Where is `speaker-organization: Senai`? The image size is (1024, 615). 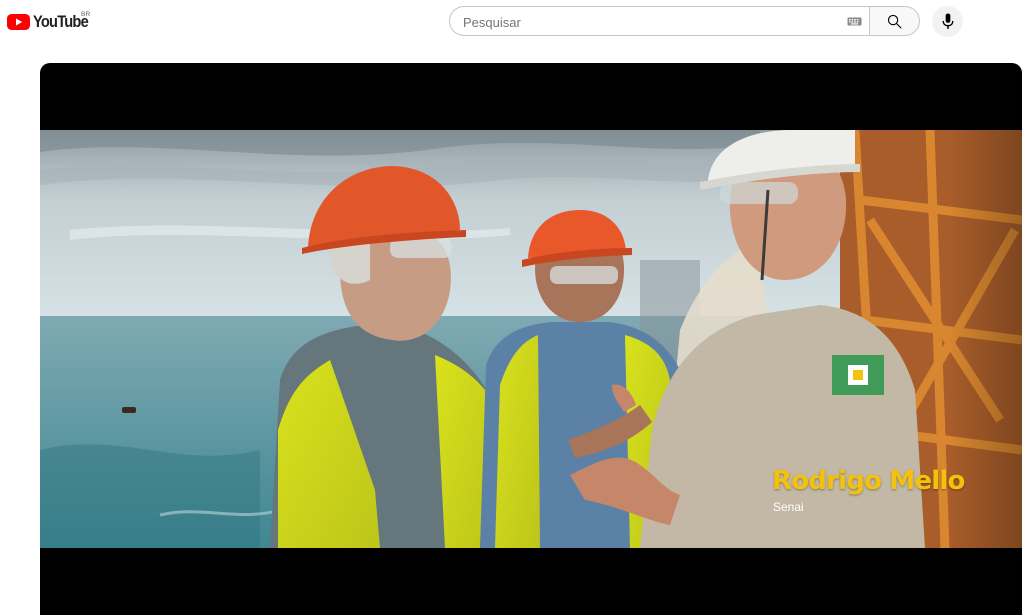
speaker-organization: Senai is located at coordinates (788, 507).